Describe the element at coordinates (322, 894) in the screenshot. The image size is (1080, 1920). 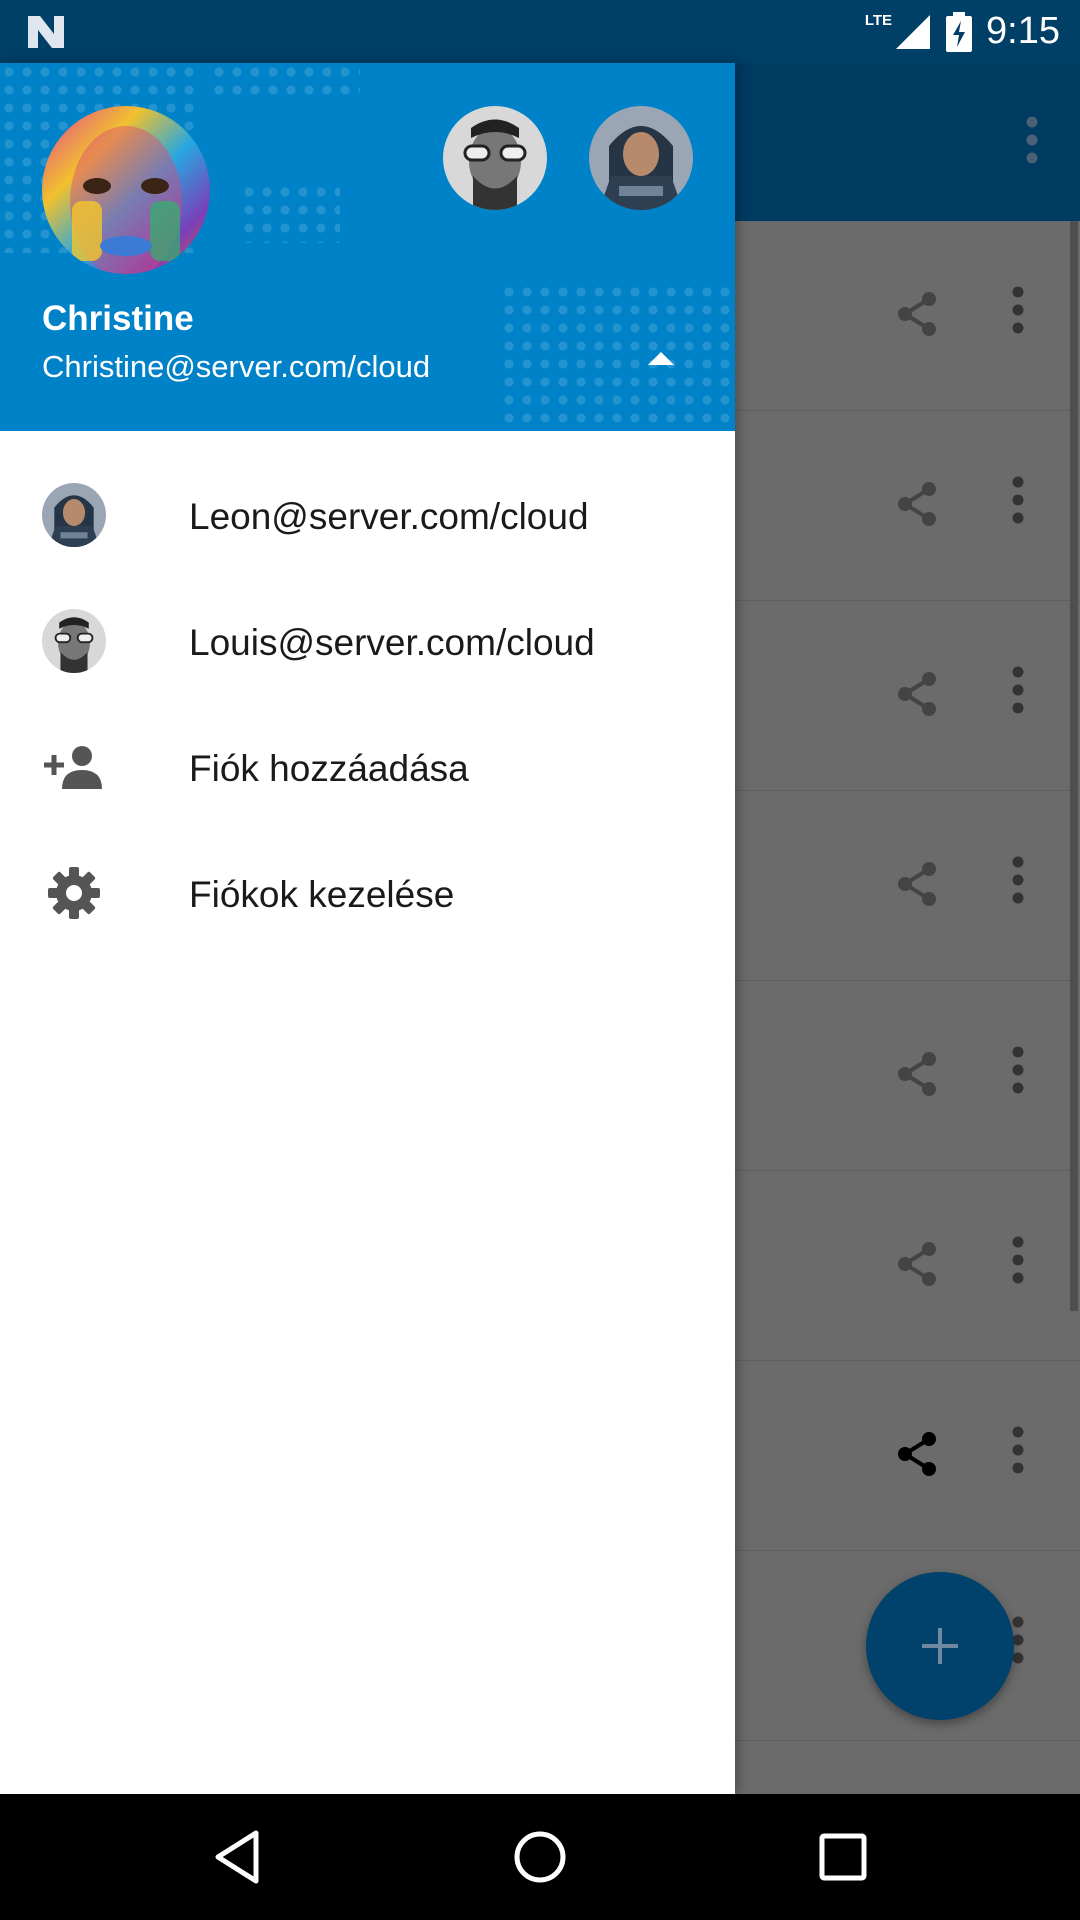
I see `manage-accounts-label: Fiókok kezelése` at that location.